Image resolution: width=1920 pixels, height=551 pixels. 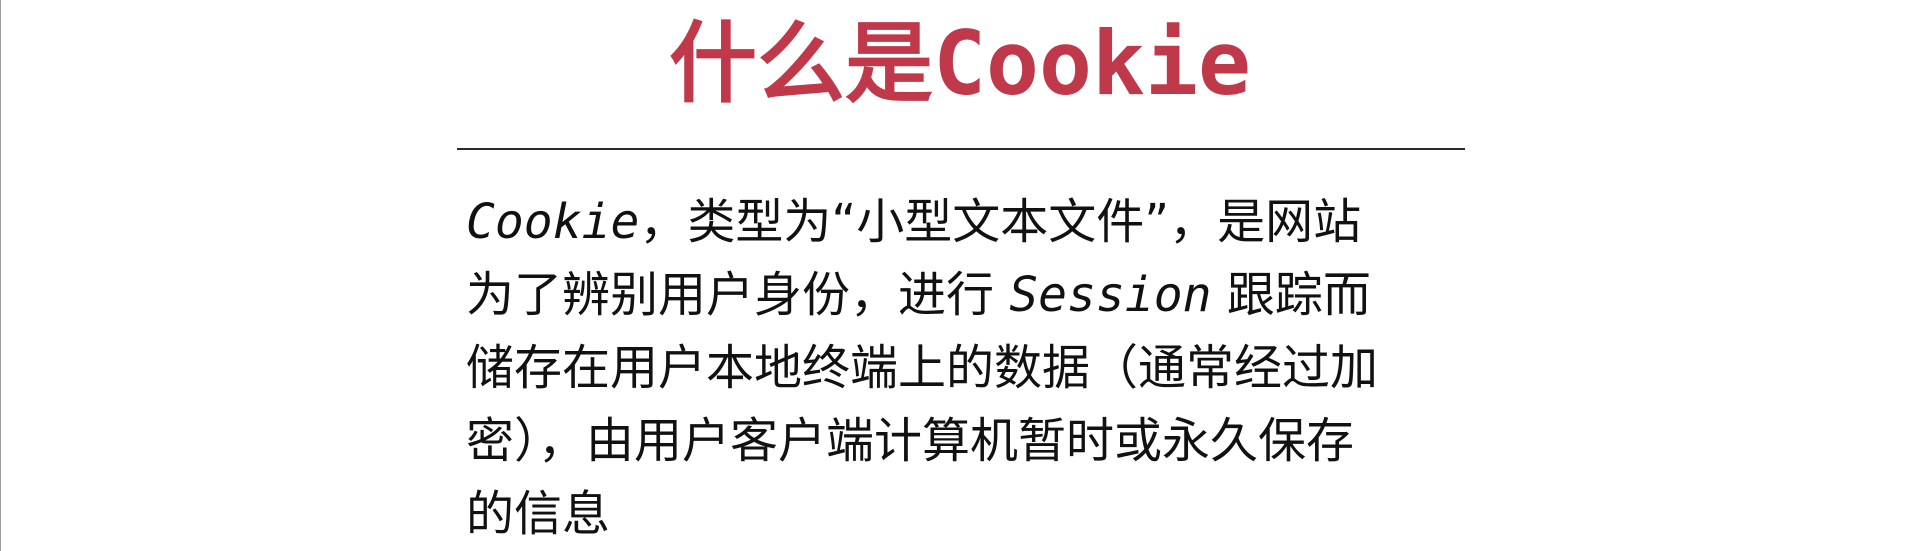 I want to click on line-1-text: ，类型为“小型文本文件”，是网站, so click(x=1000, y=222).